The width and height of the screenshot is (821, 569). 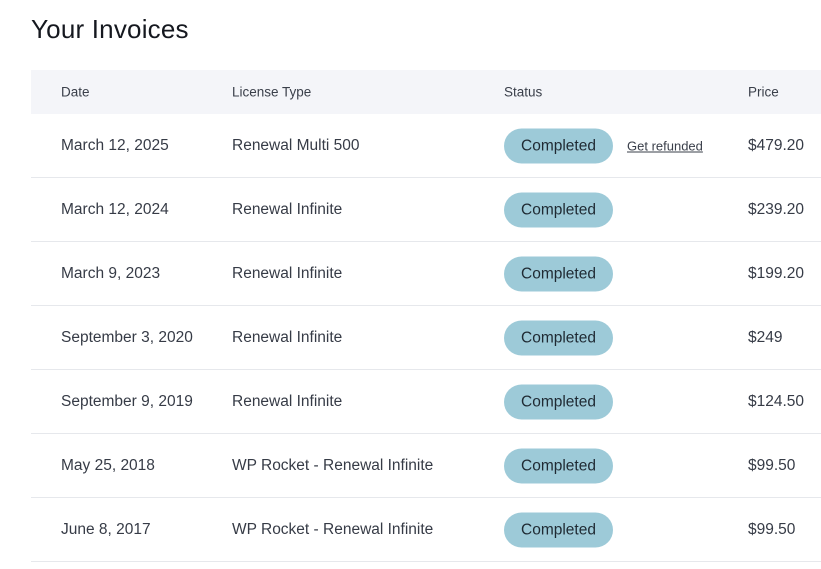 What do you see at coordinates (426, 92) in the screenshot?
I see `table-header: Date License Type Status Price` at bounding box center [426, 92].